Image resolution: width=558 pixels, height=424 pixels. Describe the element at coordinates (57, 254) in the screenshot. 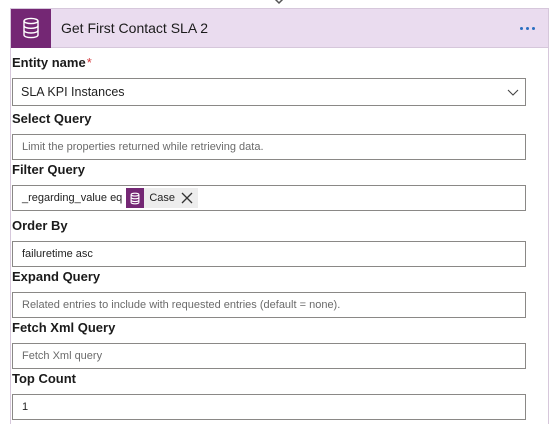

I see `order-by-value: failuretime asc` at that location.